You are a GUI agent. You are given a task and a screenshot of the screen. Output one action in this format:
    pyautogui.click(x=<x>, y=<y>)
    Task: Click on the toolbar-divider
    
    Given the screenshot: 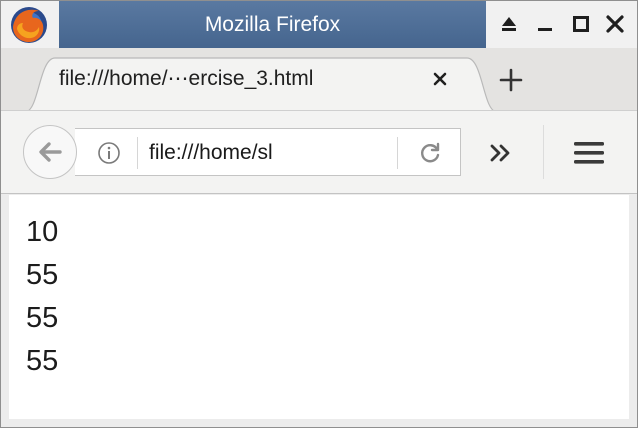 What is the action you would take?
    pyautogui.click(x=543, y=152)
    